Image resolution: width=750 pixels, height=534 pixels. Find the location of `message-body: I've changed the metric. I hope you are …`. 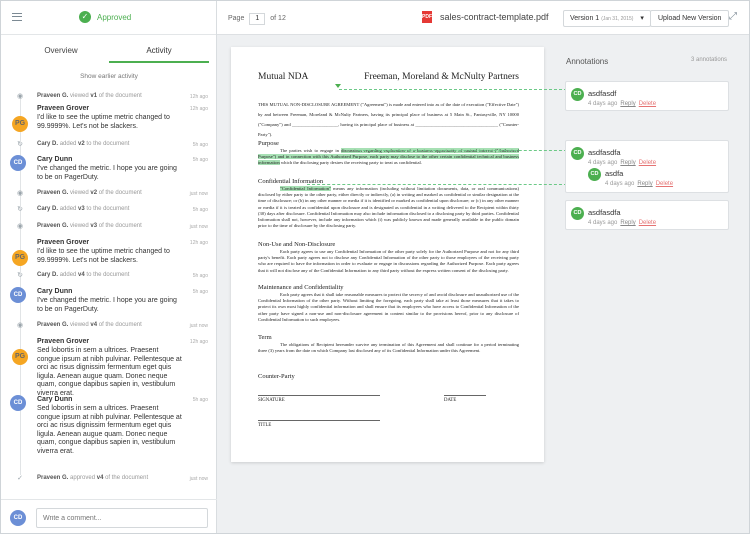

message-body: I've changed the metric. I hope you are … is located at coordinates (107, 305).